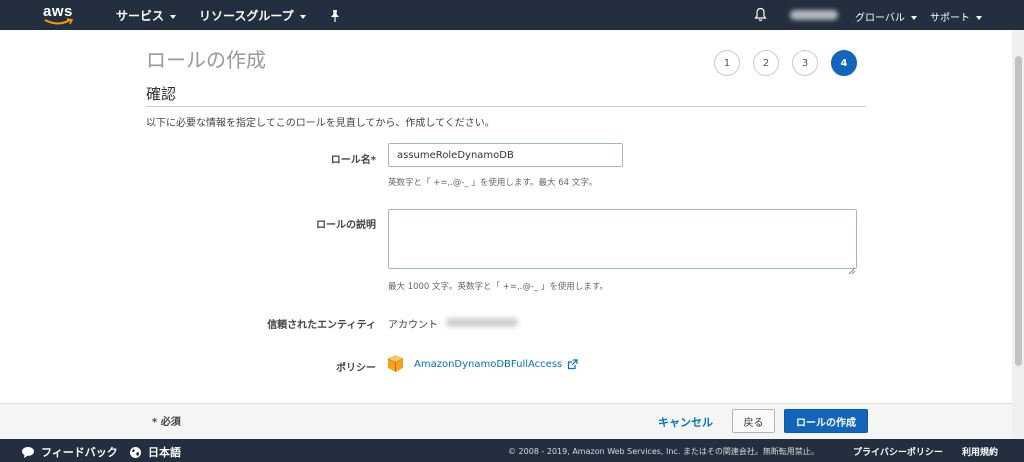 This screenshot has width=1024, height=462. What do you see at coordinates (805, 63) in the screenshot?
I see `step-3: 3` at bounding box center [805, 63].